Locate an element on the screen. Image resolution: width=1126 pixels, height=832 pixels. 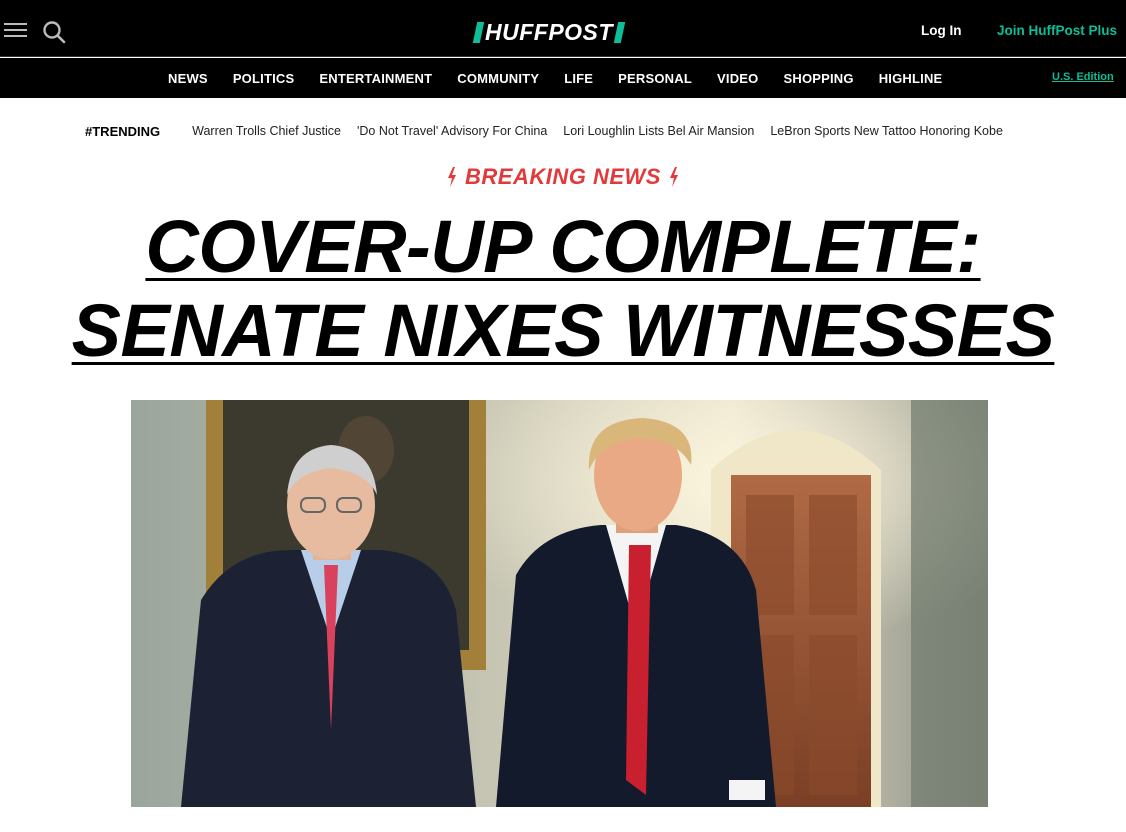
trending-link: LeBron Sports New Tattoo Honoring Kobe is located at coordinates (886, 131).